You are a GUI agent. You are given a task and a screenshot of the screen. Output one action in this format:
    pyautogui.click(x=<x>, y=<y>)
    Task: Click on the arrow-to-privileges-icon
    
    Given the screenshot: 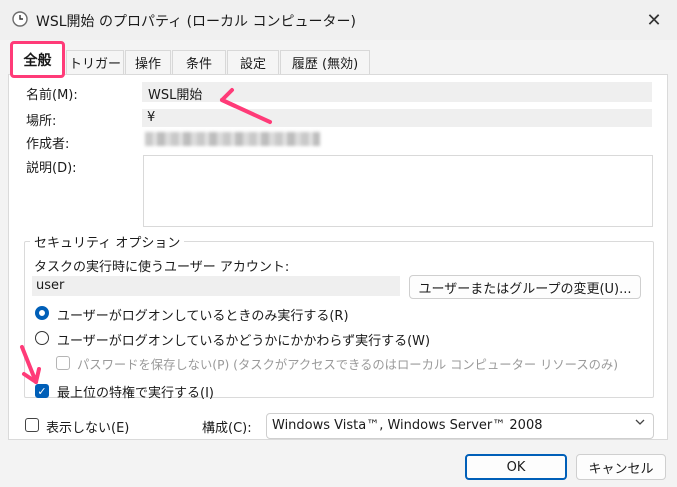 What is the action you would take?
    pyautogui.click(x=30, y=364)
    